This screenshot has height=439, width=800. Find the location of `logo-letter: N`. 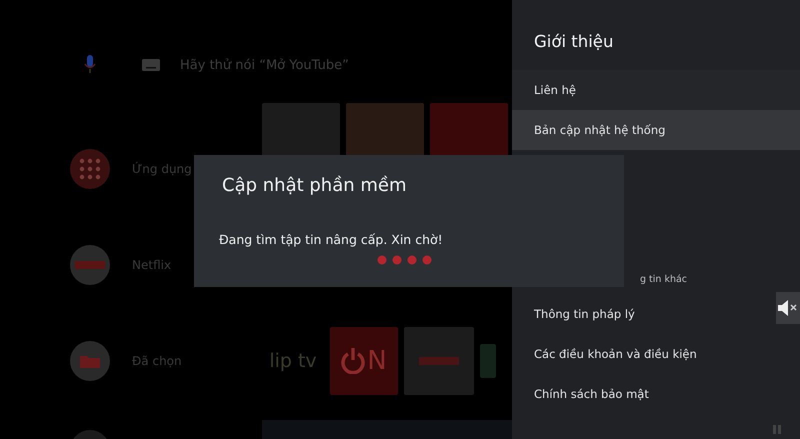

logo-letter: N is located at coordinates (377, 361).